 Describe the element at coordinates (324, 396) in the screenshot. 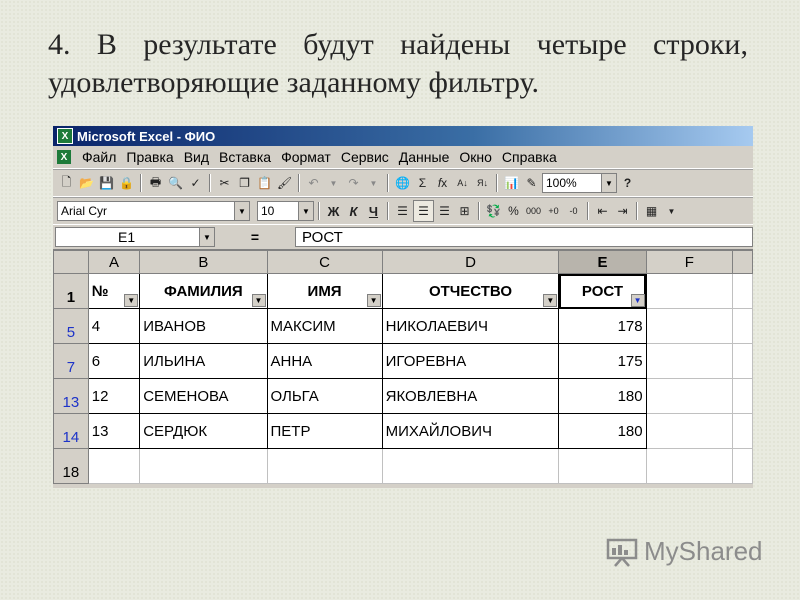

I see `cell: ОЛЬГА` at that location.